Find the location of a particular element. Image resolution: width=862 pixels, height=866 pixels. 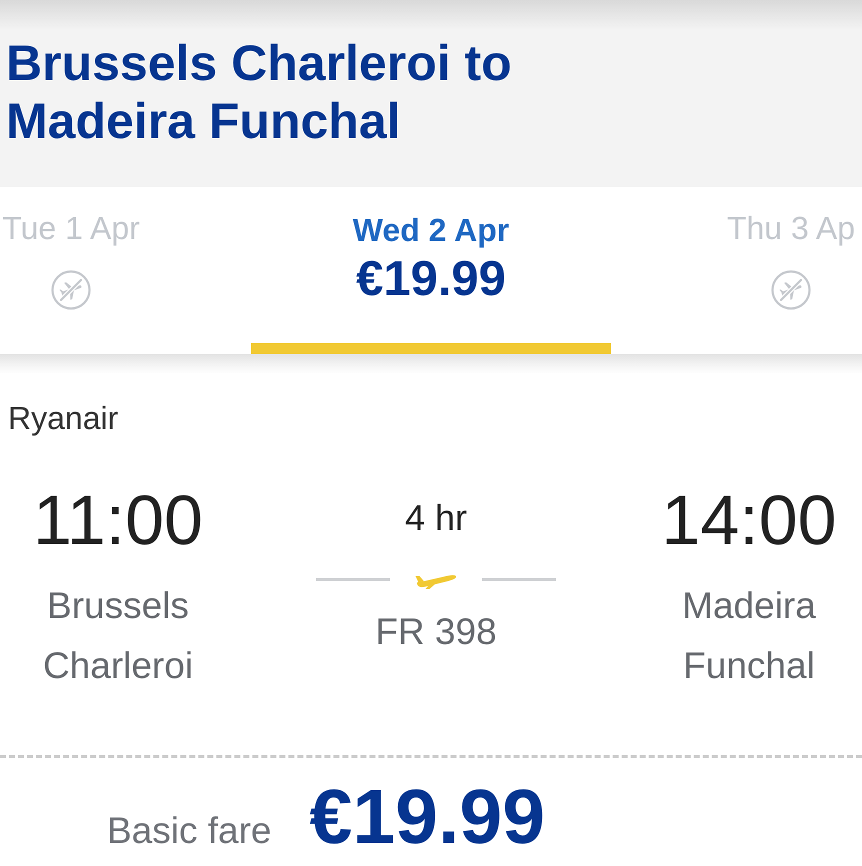

flight-number: FR 398 is located at coordinates (436, 632).